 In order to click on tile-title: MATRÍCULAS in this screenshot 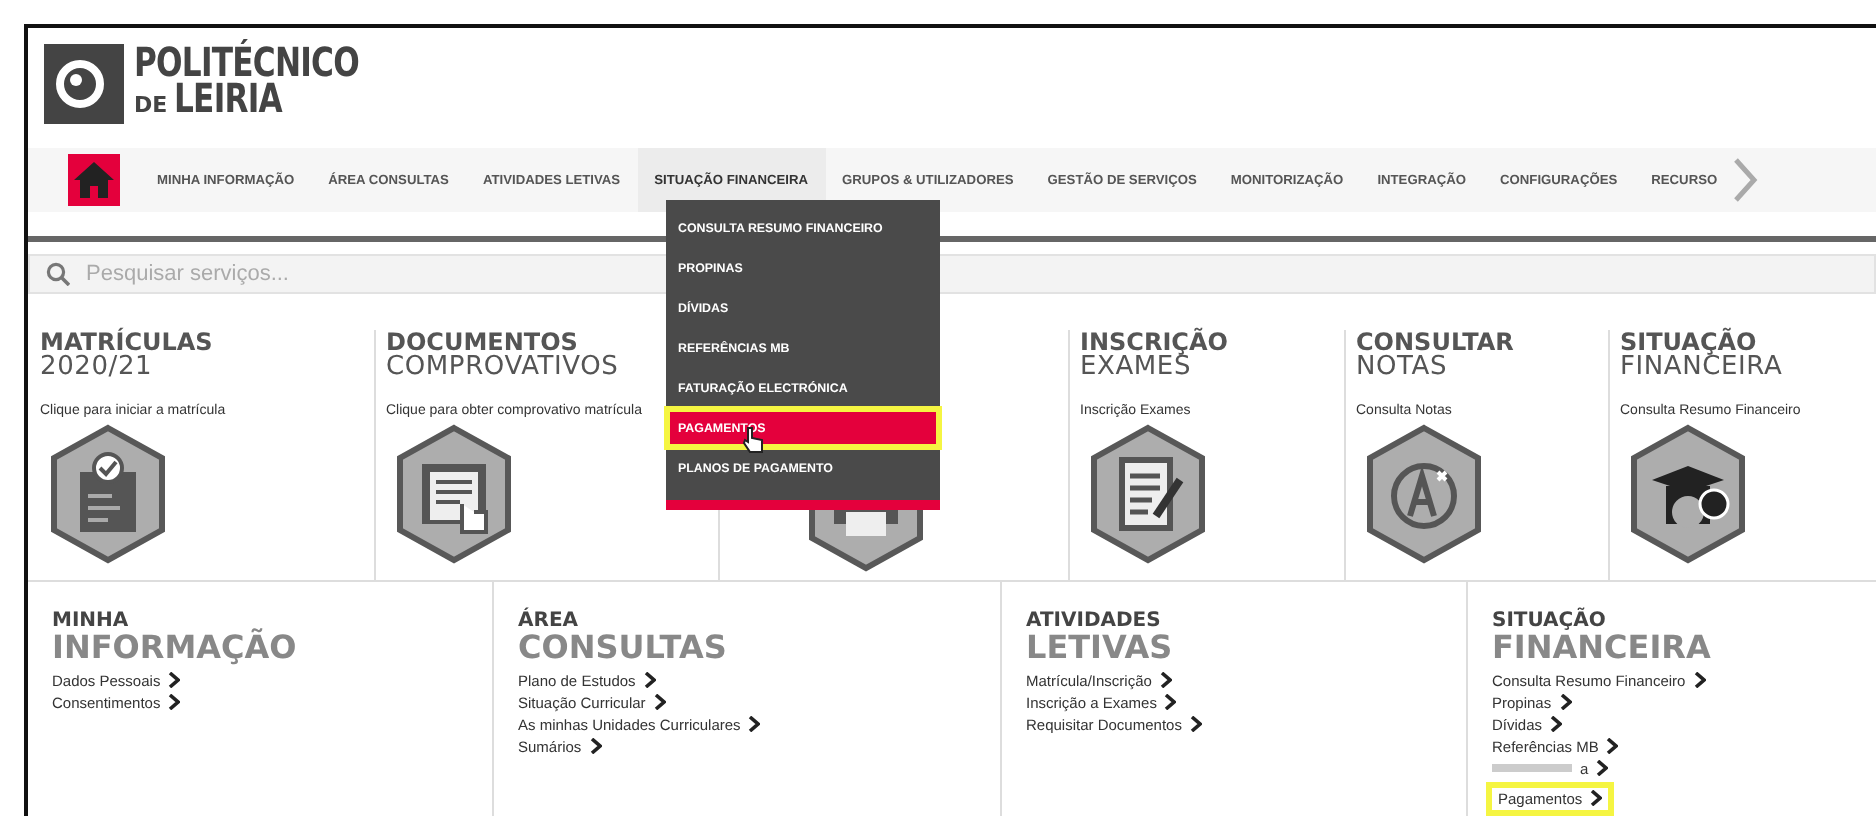, I will do `click(127, 342)`.